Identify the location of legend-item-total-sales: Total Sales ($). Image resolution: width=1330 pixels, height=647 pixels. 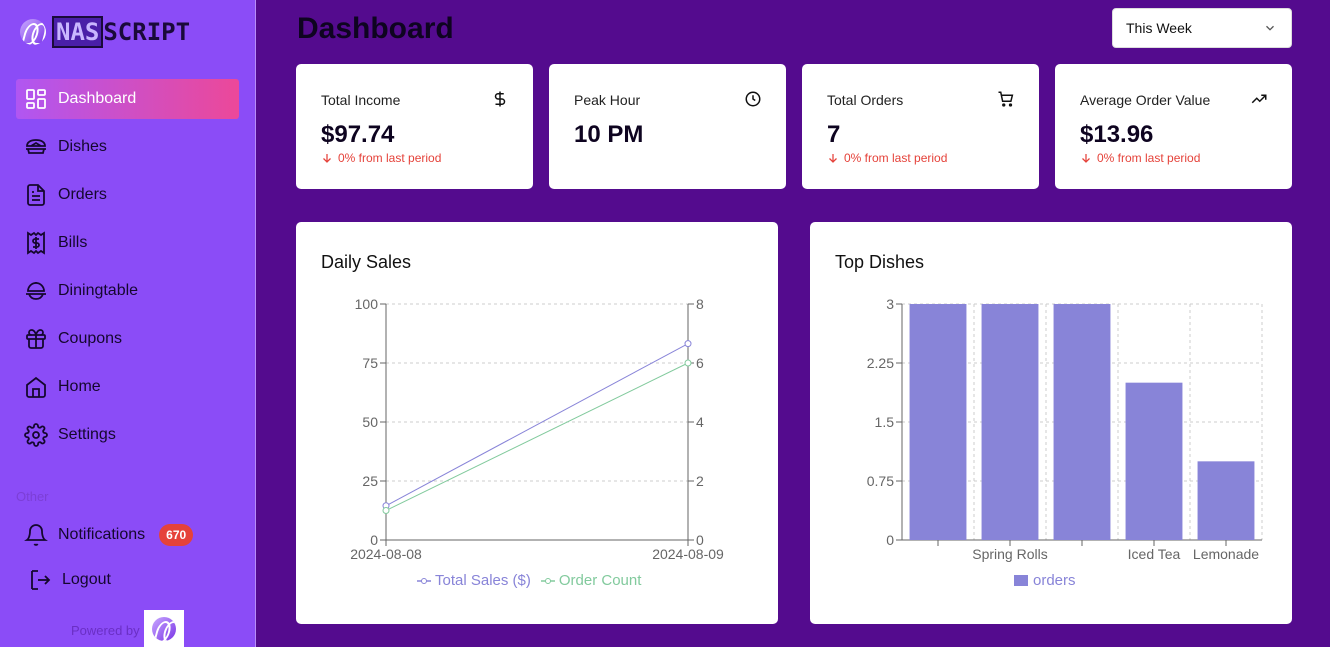
(474, 580).